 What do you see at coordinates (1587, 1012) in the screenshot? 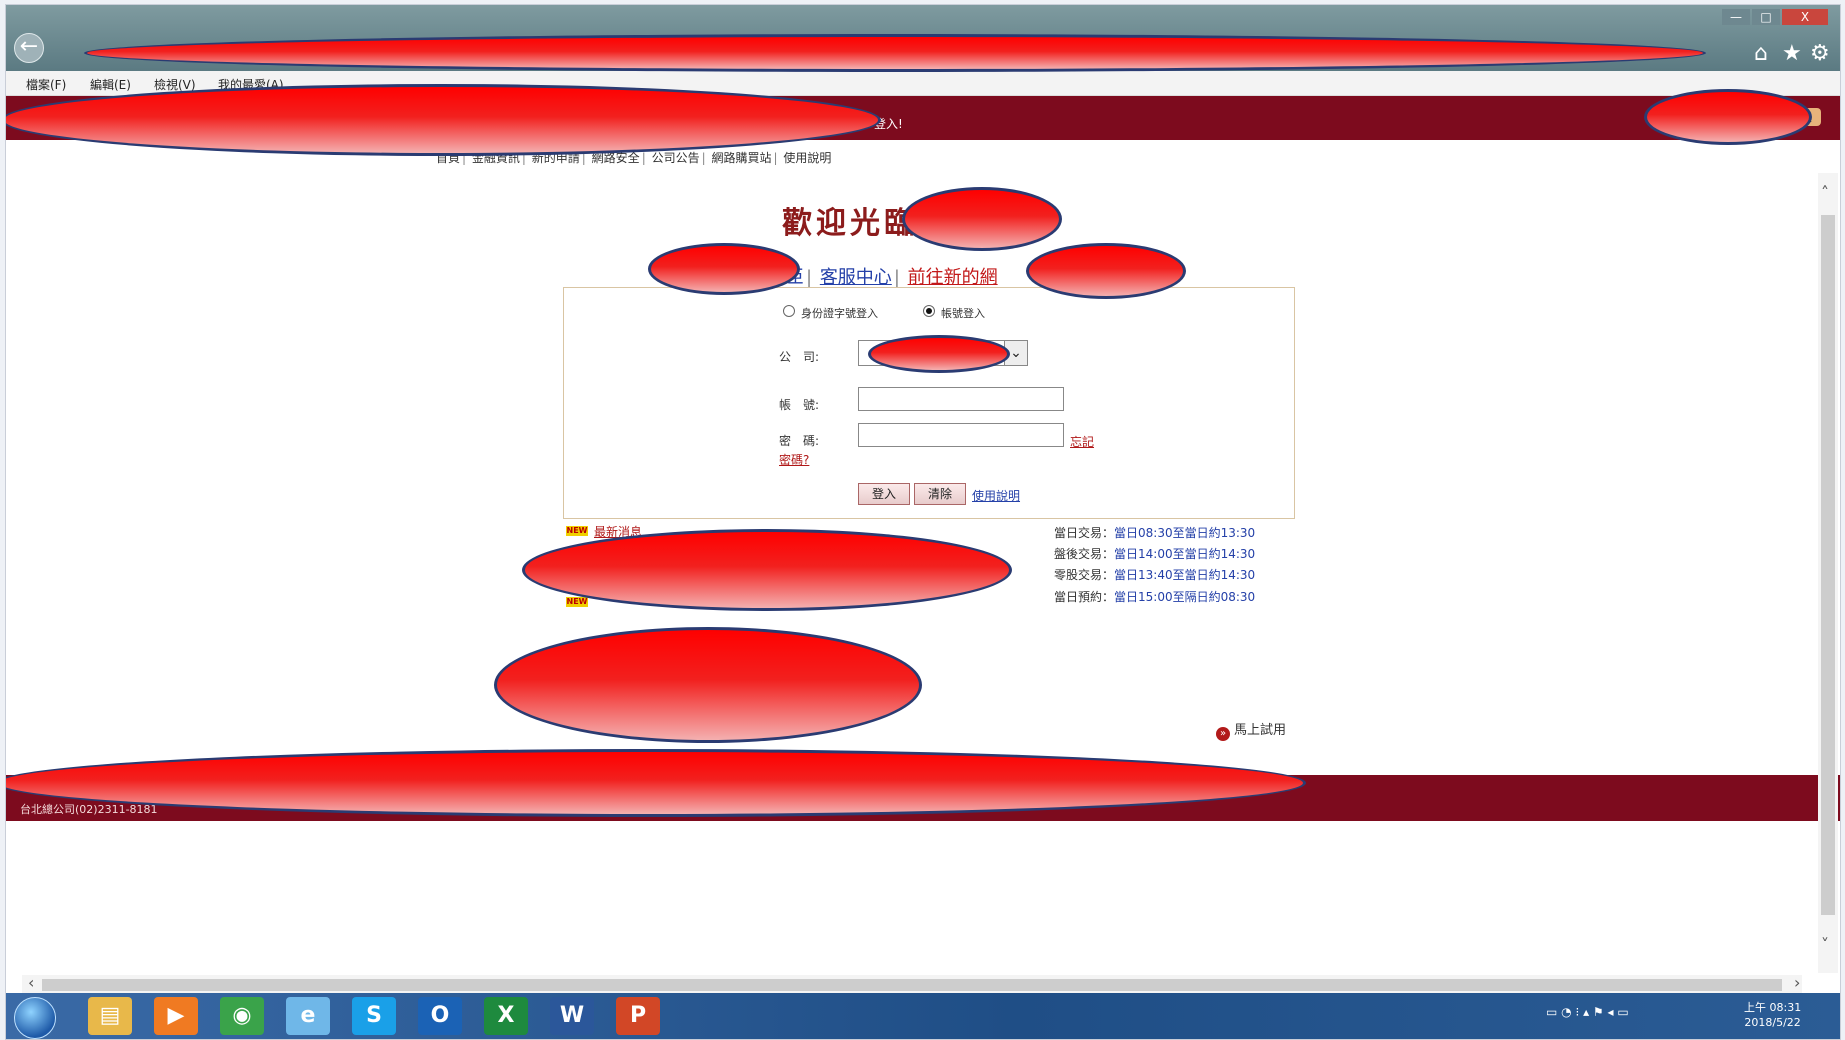
I see `tray-icons: ▭ ◔ ⁝ ▴ ⚑ ◂ ▭` at bounding box center [1587, 1012].